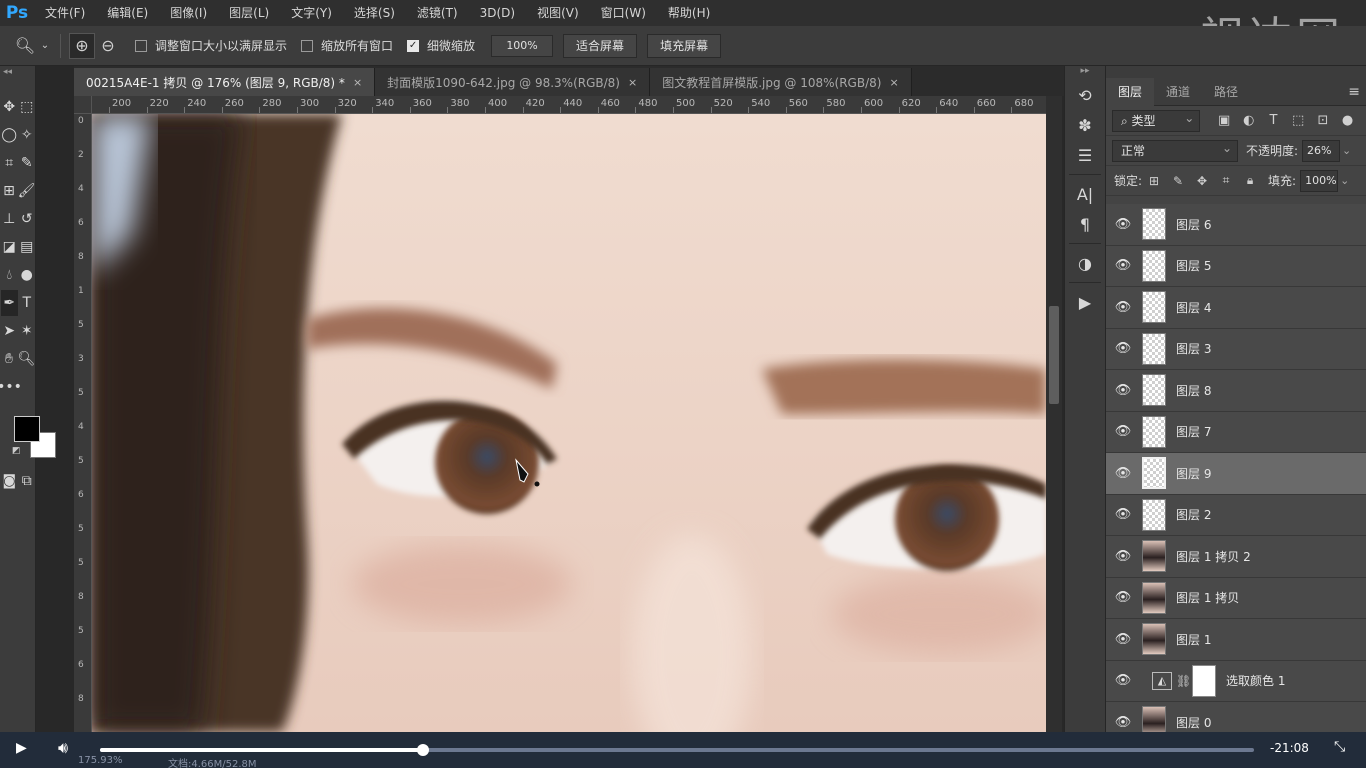  I want to click on tab-document-3: 图文教程首屏模版.jpg @ 108%(RGB/8) ×, so click(781, 82).